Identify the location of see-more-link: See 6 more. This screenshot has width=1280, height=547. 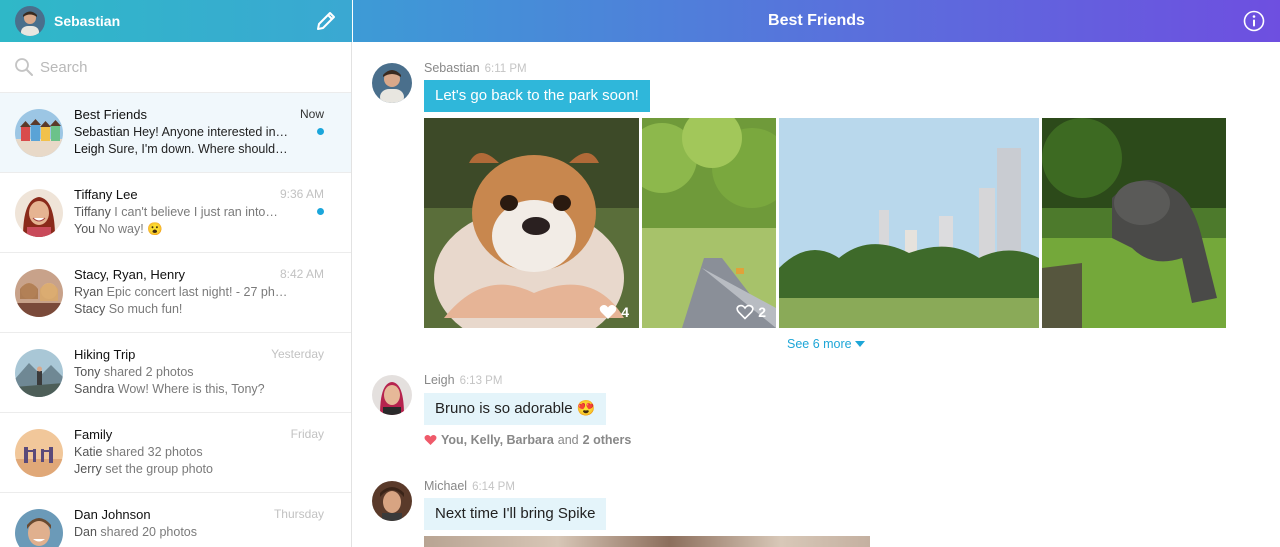
(826, 344).